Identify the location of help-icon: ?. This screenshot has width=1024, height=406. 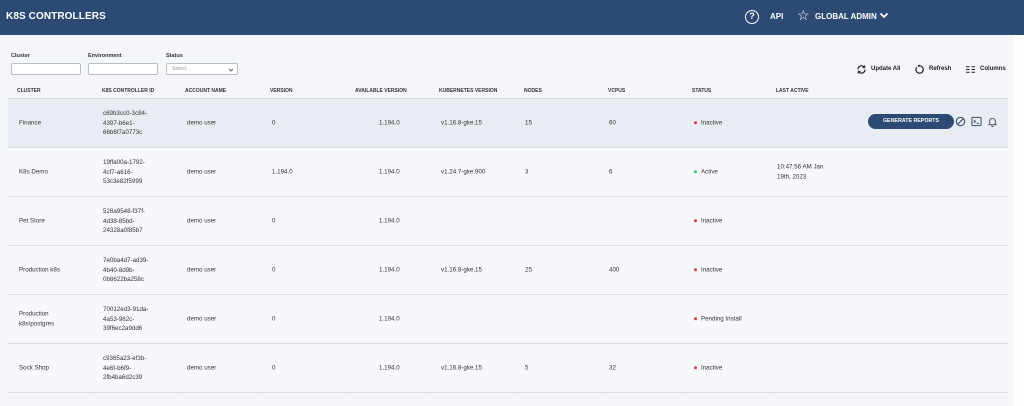
(752, 17).